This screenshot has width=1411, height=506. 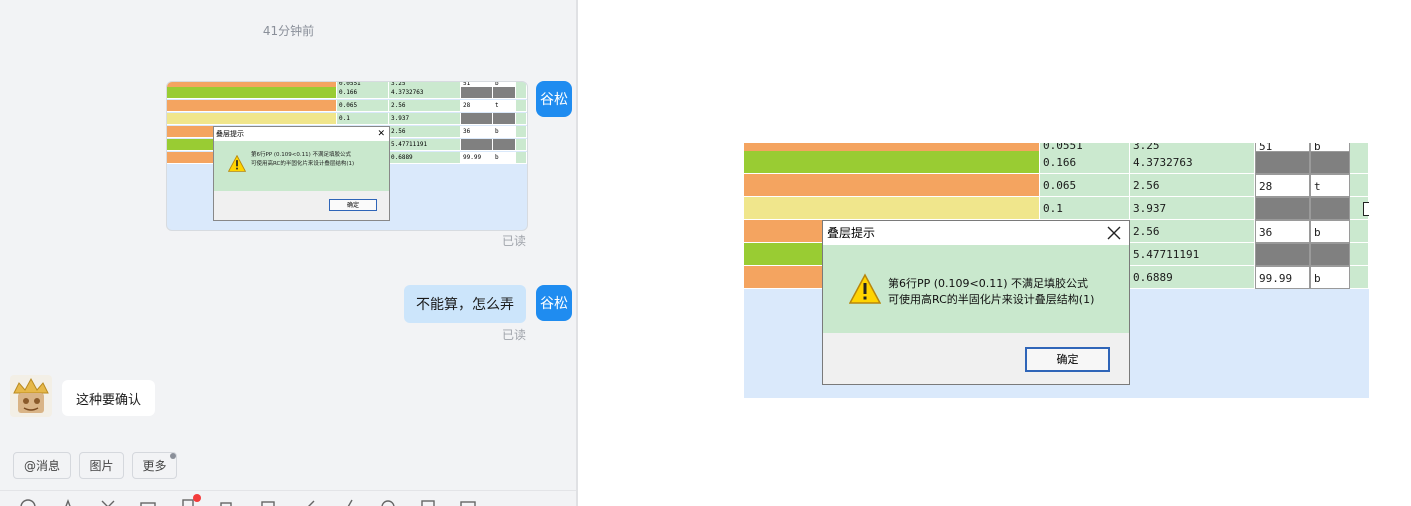 I want to click on thumbnail-cell: 4.3732763, so click(x=425, y=93).